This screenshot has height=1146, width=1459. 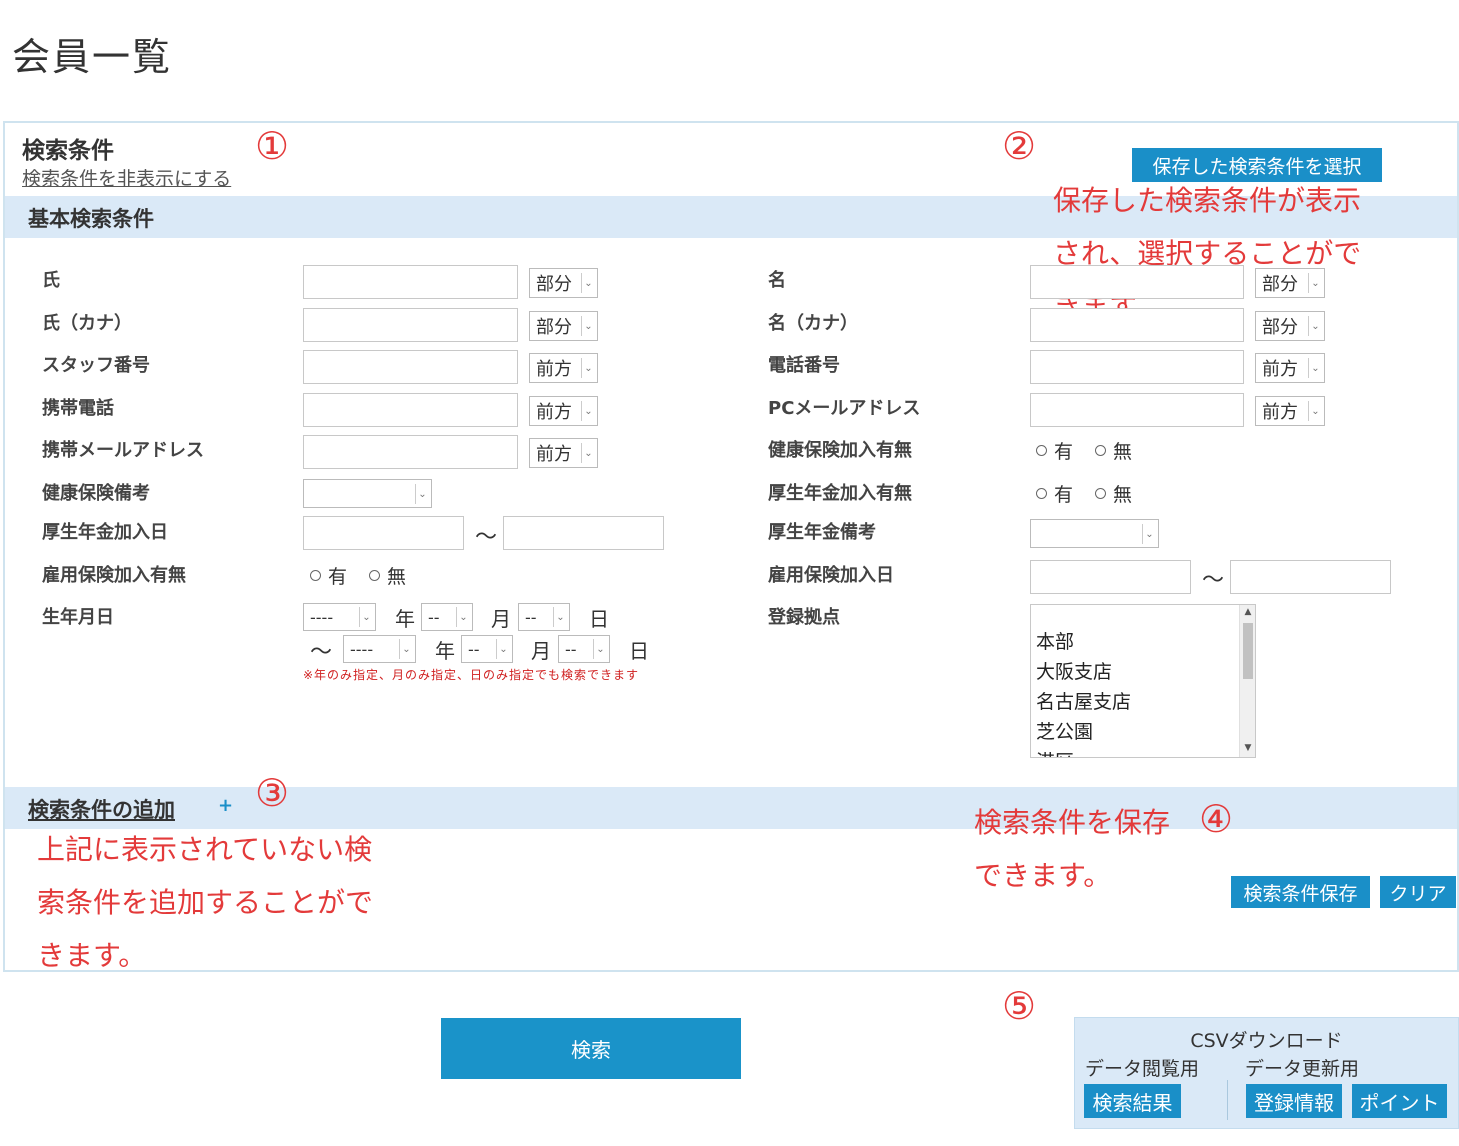 I want to click on list-item: 名古屋支店, so click(x=1083, y=700).